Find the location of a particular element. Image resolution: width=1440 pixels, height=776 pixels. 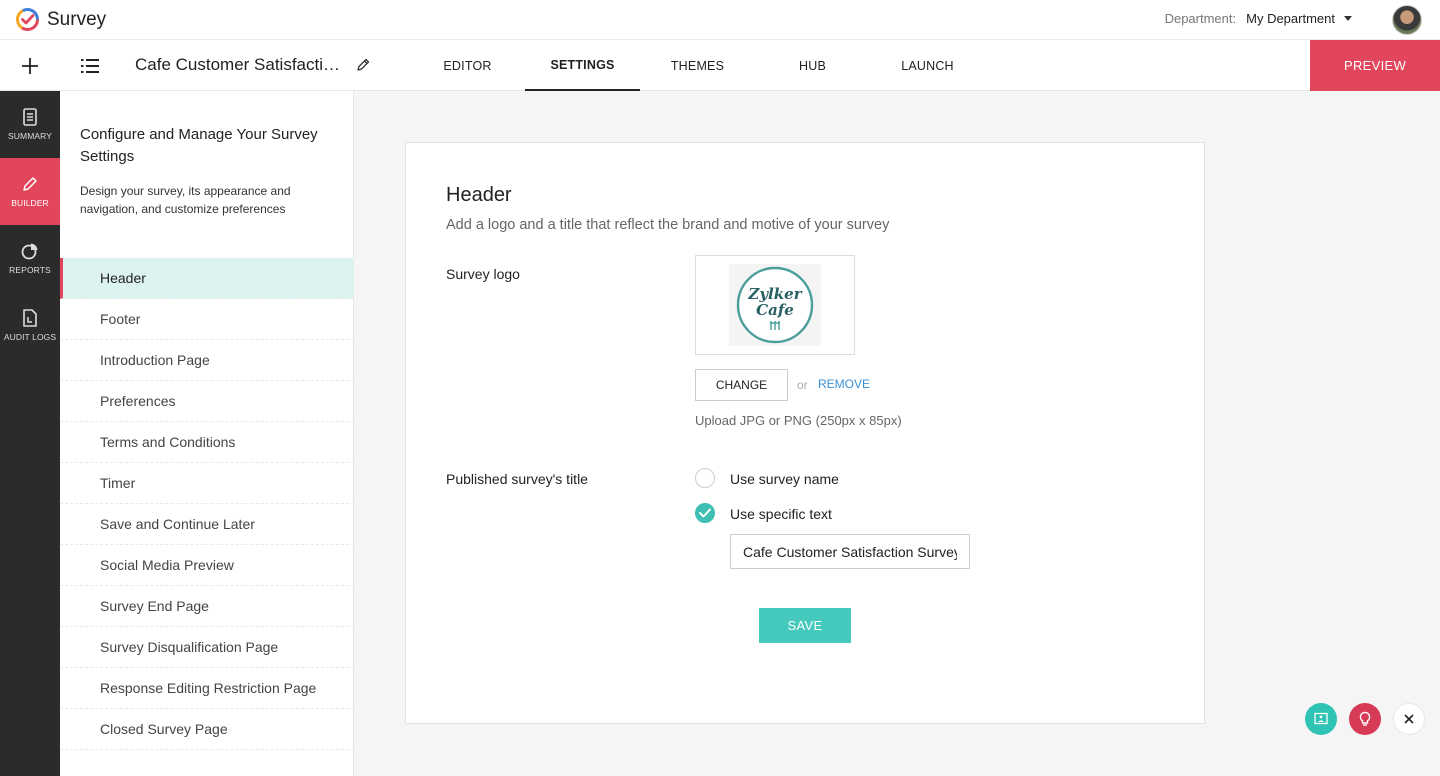

settings-item-social-media-preview: Social Media Preview is located at coordinates (207, 565).